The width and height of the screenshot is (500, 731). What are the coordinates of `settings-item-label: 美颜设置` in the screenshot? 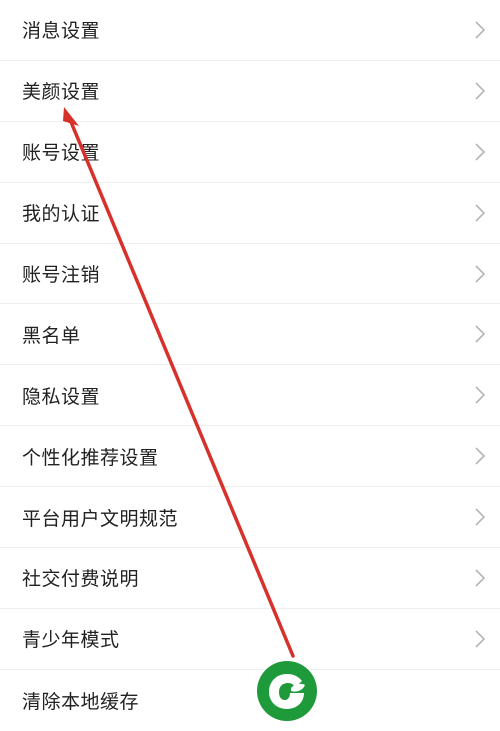 It's located at (61, 92).